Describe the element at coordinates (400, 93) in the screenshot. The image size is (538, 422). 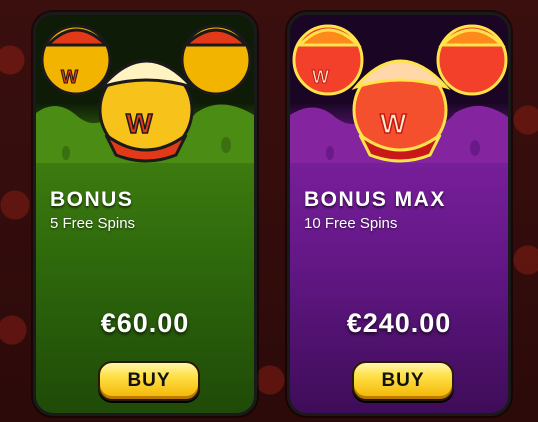
I see `red-mascots-illustration: W W` at that location.